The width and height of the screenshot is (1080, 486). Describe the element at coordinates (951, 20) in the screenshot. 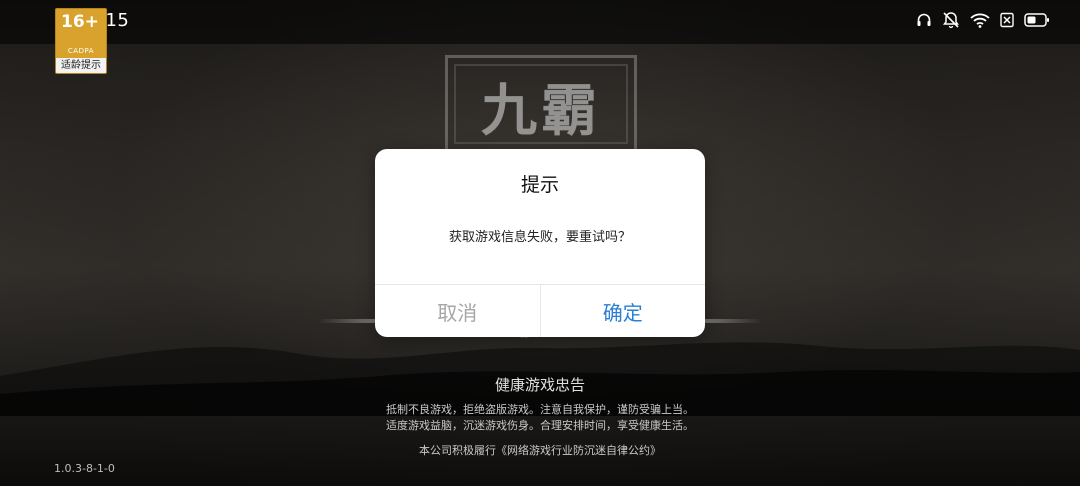

I see `mute-icon` at that location.